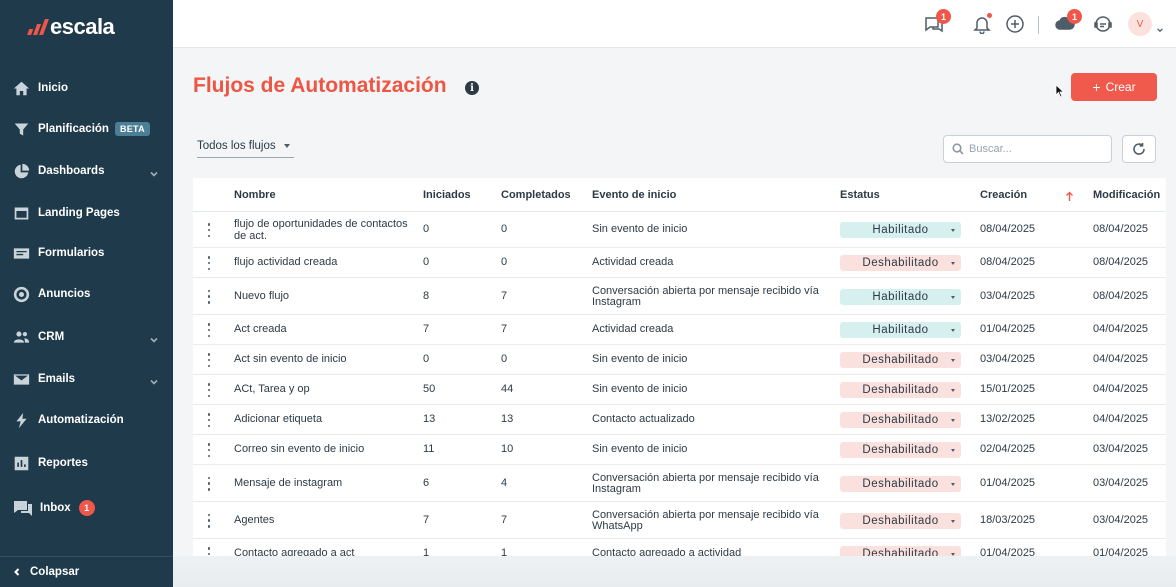 This screenshot has width=1176, height=587. What do you see at coordinates (1008, 482) in the screenshot?
I see `created-date: 01/04/2025` at bounding box center [1008, 482].